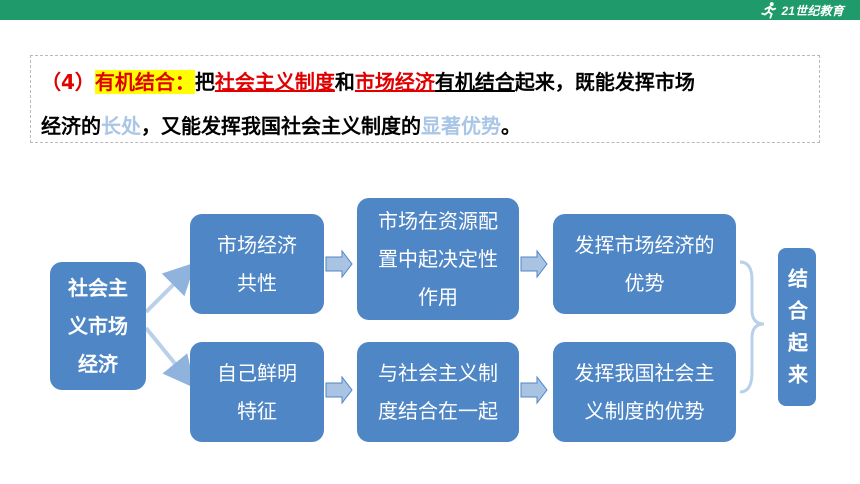  I want to click on lower-node-1: 自己鲜明 特征, so click(257, 392).